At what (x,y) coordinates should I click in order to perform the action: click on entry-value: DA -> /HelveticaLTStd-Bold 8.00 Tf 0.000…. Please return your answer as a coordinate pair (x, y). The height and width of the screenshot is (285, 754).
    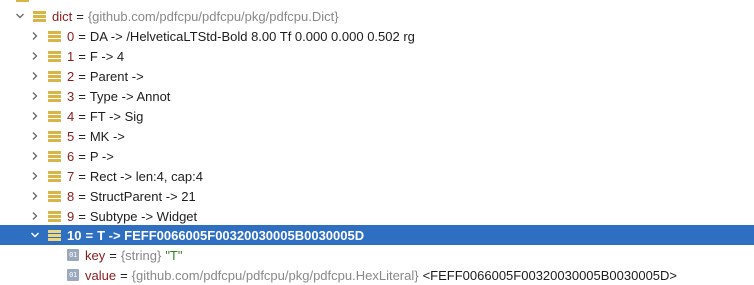
    Looking at the image, I should click on (252, 36).